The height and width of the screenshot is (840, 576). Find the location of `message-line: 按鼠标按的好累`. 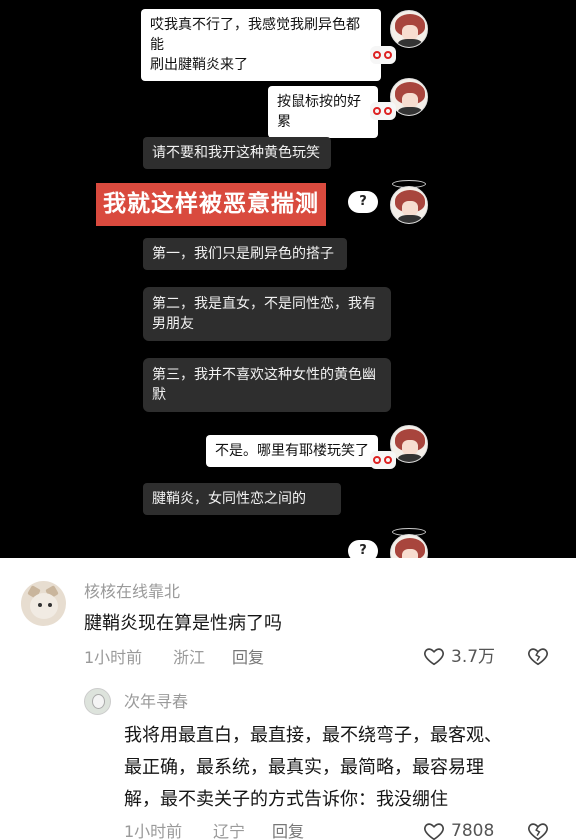

message-line: 按鼠标按的好累 is located at coordinates (319, 112).